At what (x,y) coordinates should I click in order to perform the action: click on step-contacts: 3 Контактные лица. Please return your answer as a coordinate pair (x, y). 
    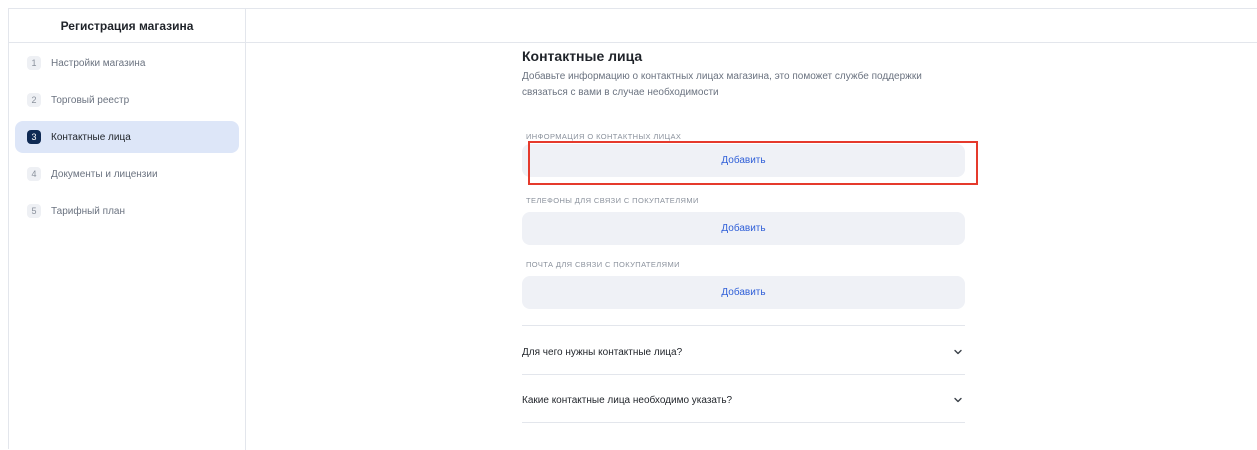
    Looking at the image, I should click on (127, 137).